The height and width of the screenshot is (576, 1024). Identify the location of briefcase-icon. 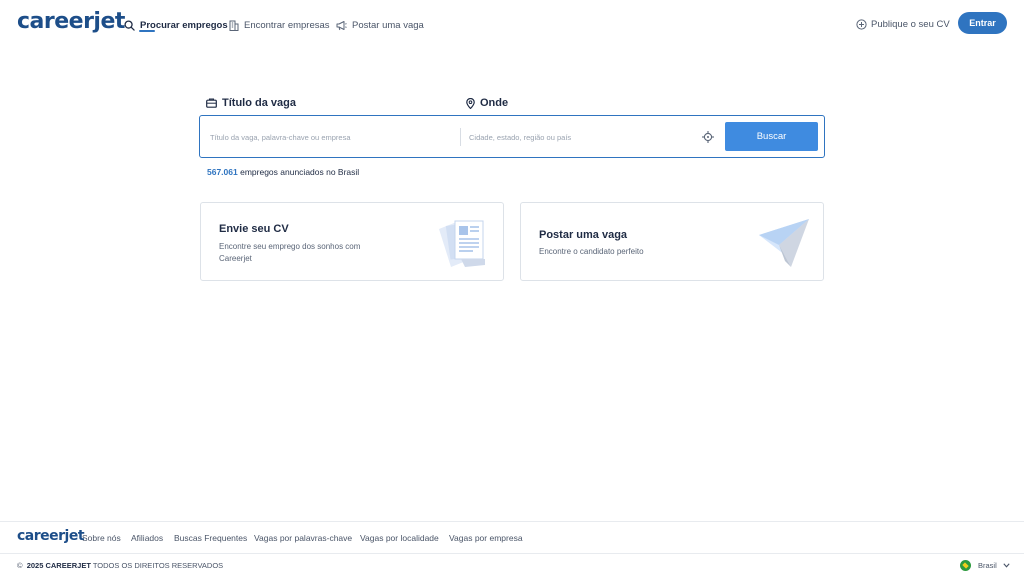
(211, 103).